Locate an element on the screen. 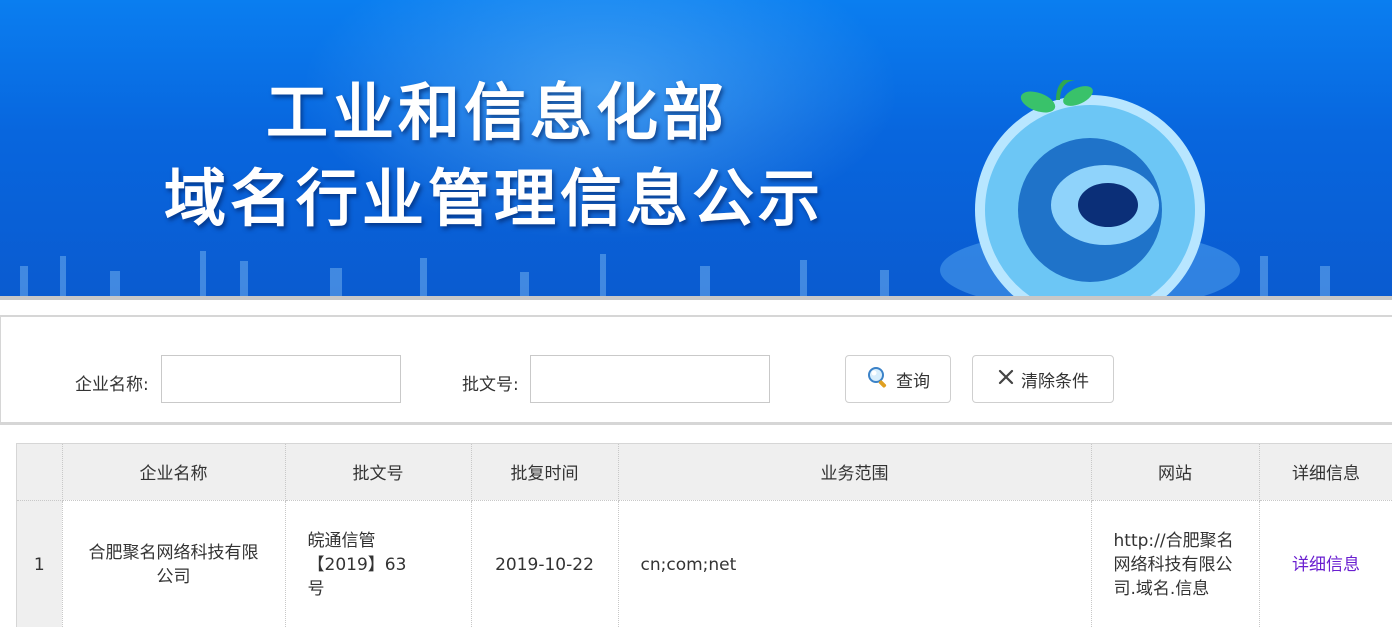 The width and height of the screenshot is (1392, 627). header-approval-number: 批文号 is located at coordinates (378, 472).